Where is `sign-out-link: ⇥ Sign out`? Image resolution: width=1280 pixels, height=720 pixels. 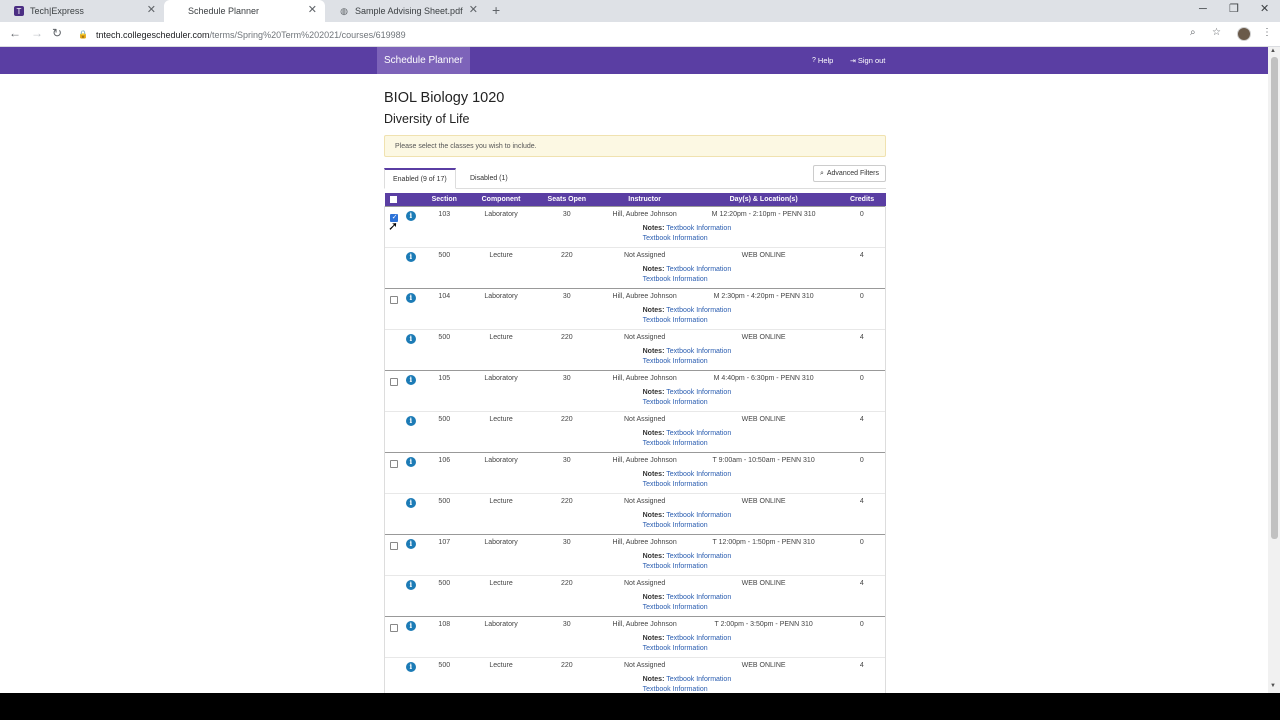 sign-out-link: ⇥ Sign out is located at coordinates (867, 60).